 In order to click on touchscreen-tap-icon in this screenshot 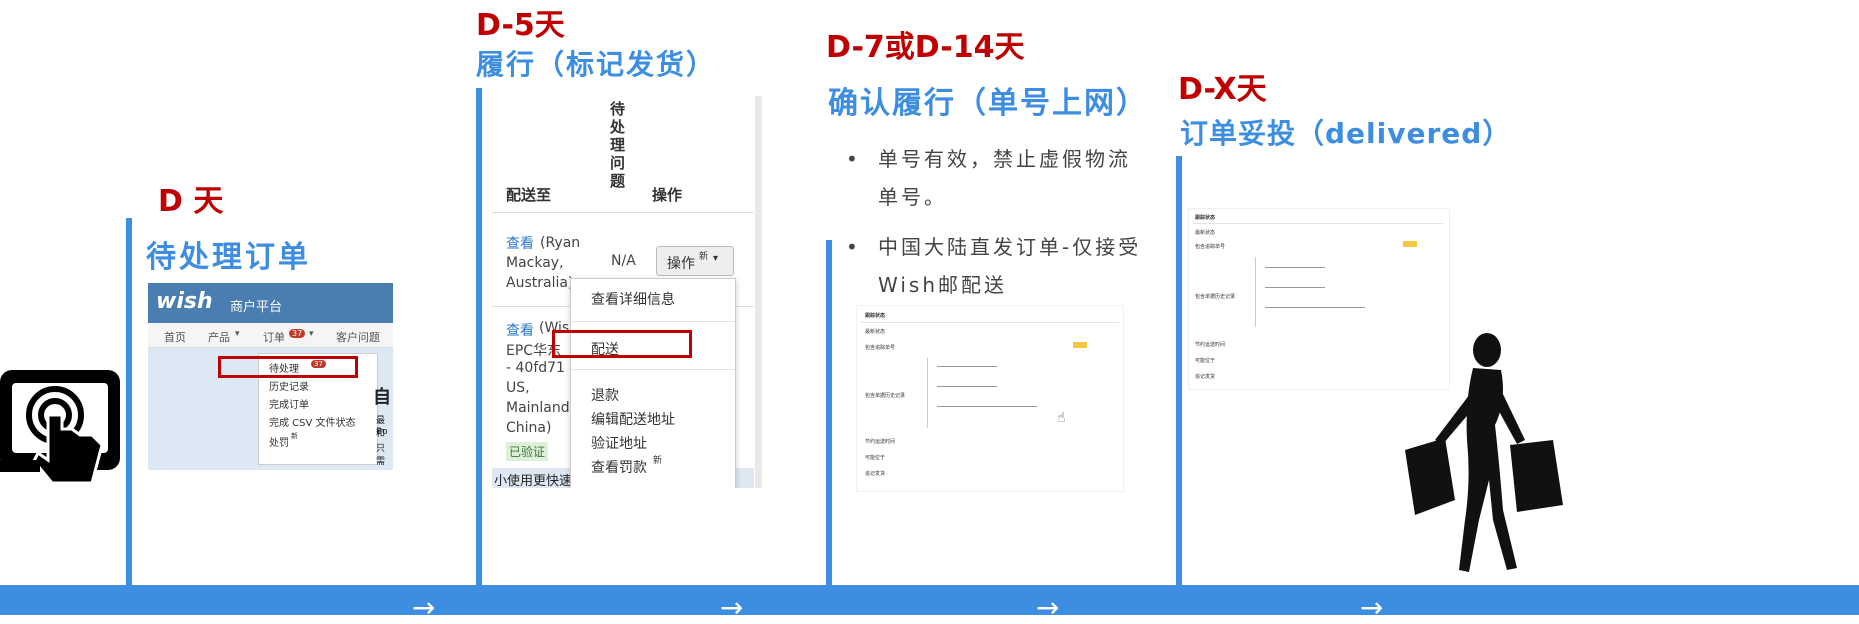, I will do `click(70, 425)`.